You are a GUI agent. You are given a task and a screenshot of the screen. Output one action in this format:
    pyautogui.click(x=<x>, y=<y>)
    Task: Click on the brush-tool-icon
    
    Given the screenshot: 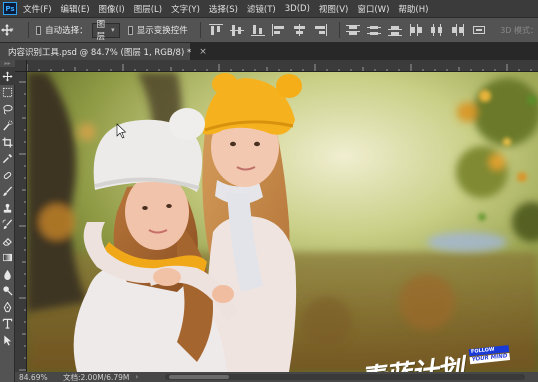 What is the action you would take?
    pyautogui.click(x=7, y=192)
    